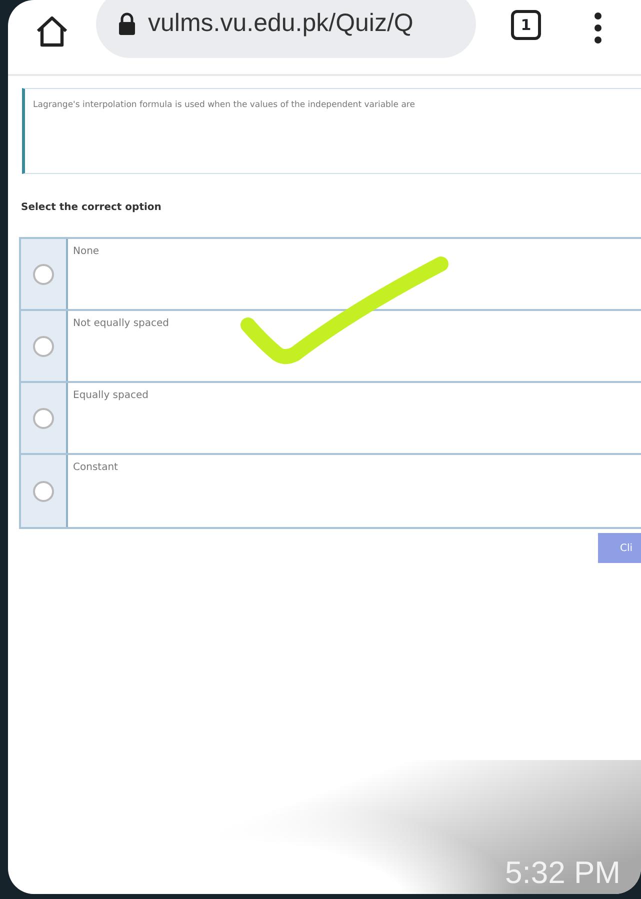  What do you see at coordinates (331, 131) in the screenshot?
I see `question-box: Lagrange's interpolation formula is used when the values of the independent variable are` at bounding box center [331, 131].